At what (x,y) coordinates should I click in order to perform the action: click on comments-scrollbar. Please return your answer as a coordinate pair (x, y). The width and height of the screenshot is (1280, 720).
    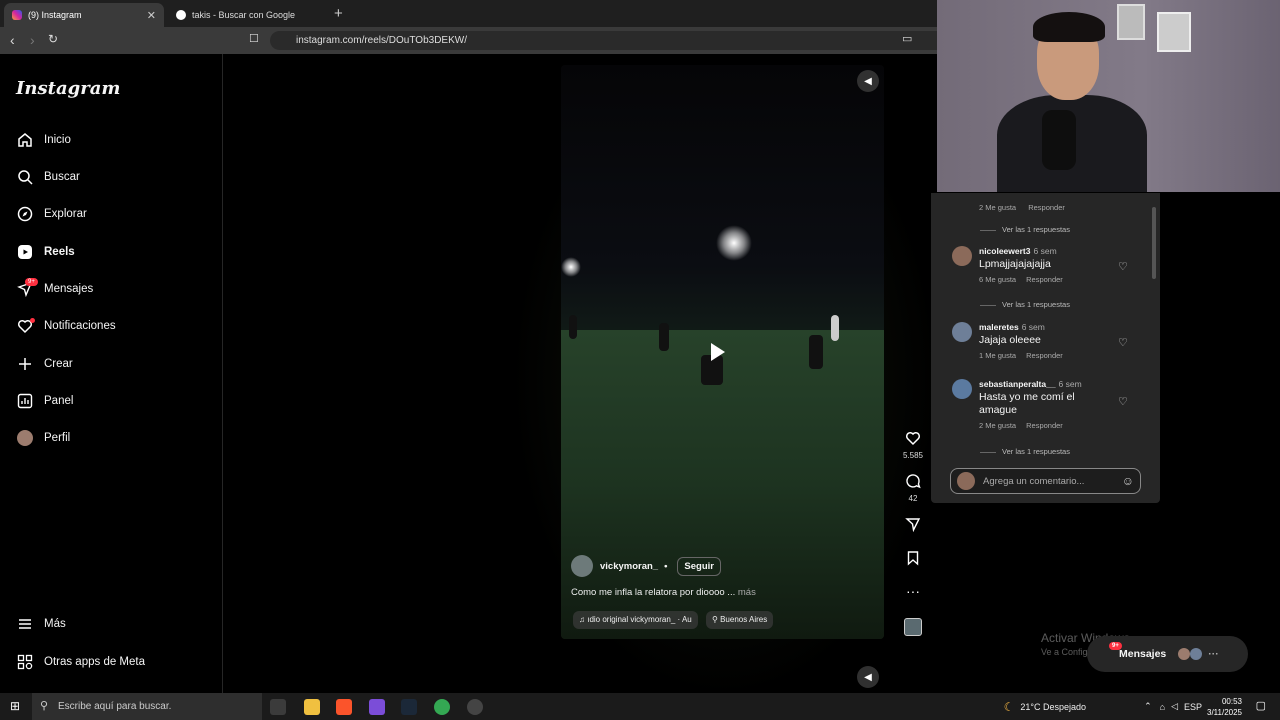
    Looking at the image, I should click on (1154, 243).